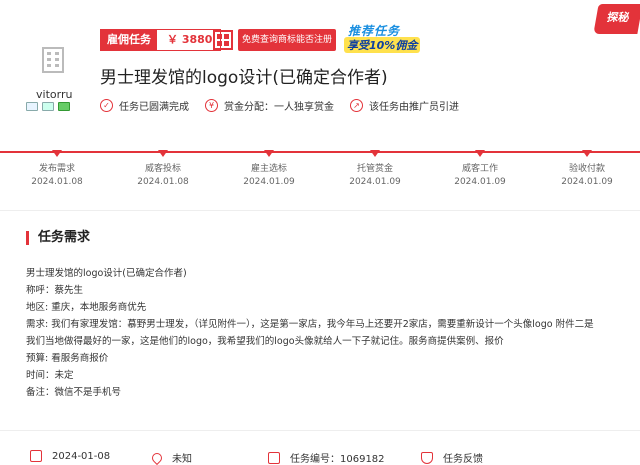 The width and height of the screenshot is (640, 465). Describe the element at coordinates (106, 273) in the screenshot. I see `requirement-line: 男士理发馆的logo设计(已确定合作者)` at that location.